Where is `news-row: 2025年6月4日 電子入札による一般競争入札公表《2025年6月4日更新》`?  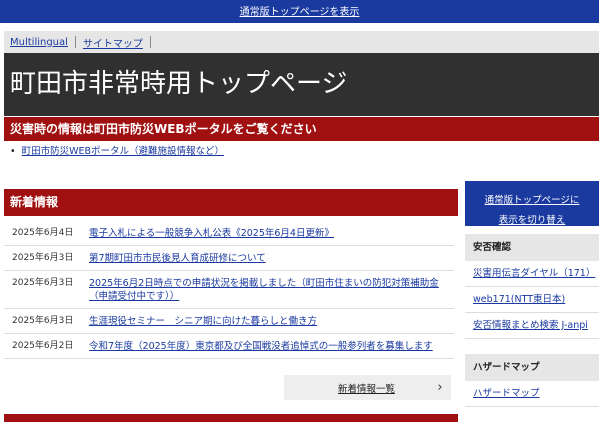 news-row: 2025年6月4日 電子入札による一般競争入札公表《2025年6月4日更新》 is located at coordinates (229, 233).